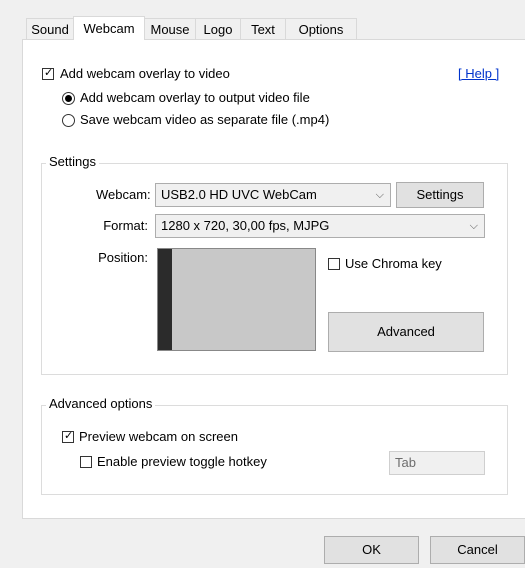  I want to click on radio-selected-dot, so click(68, 98).